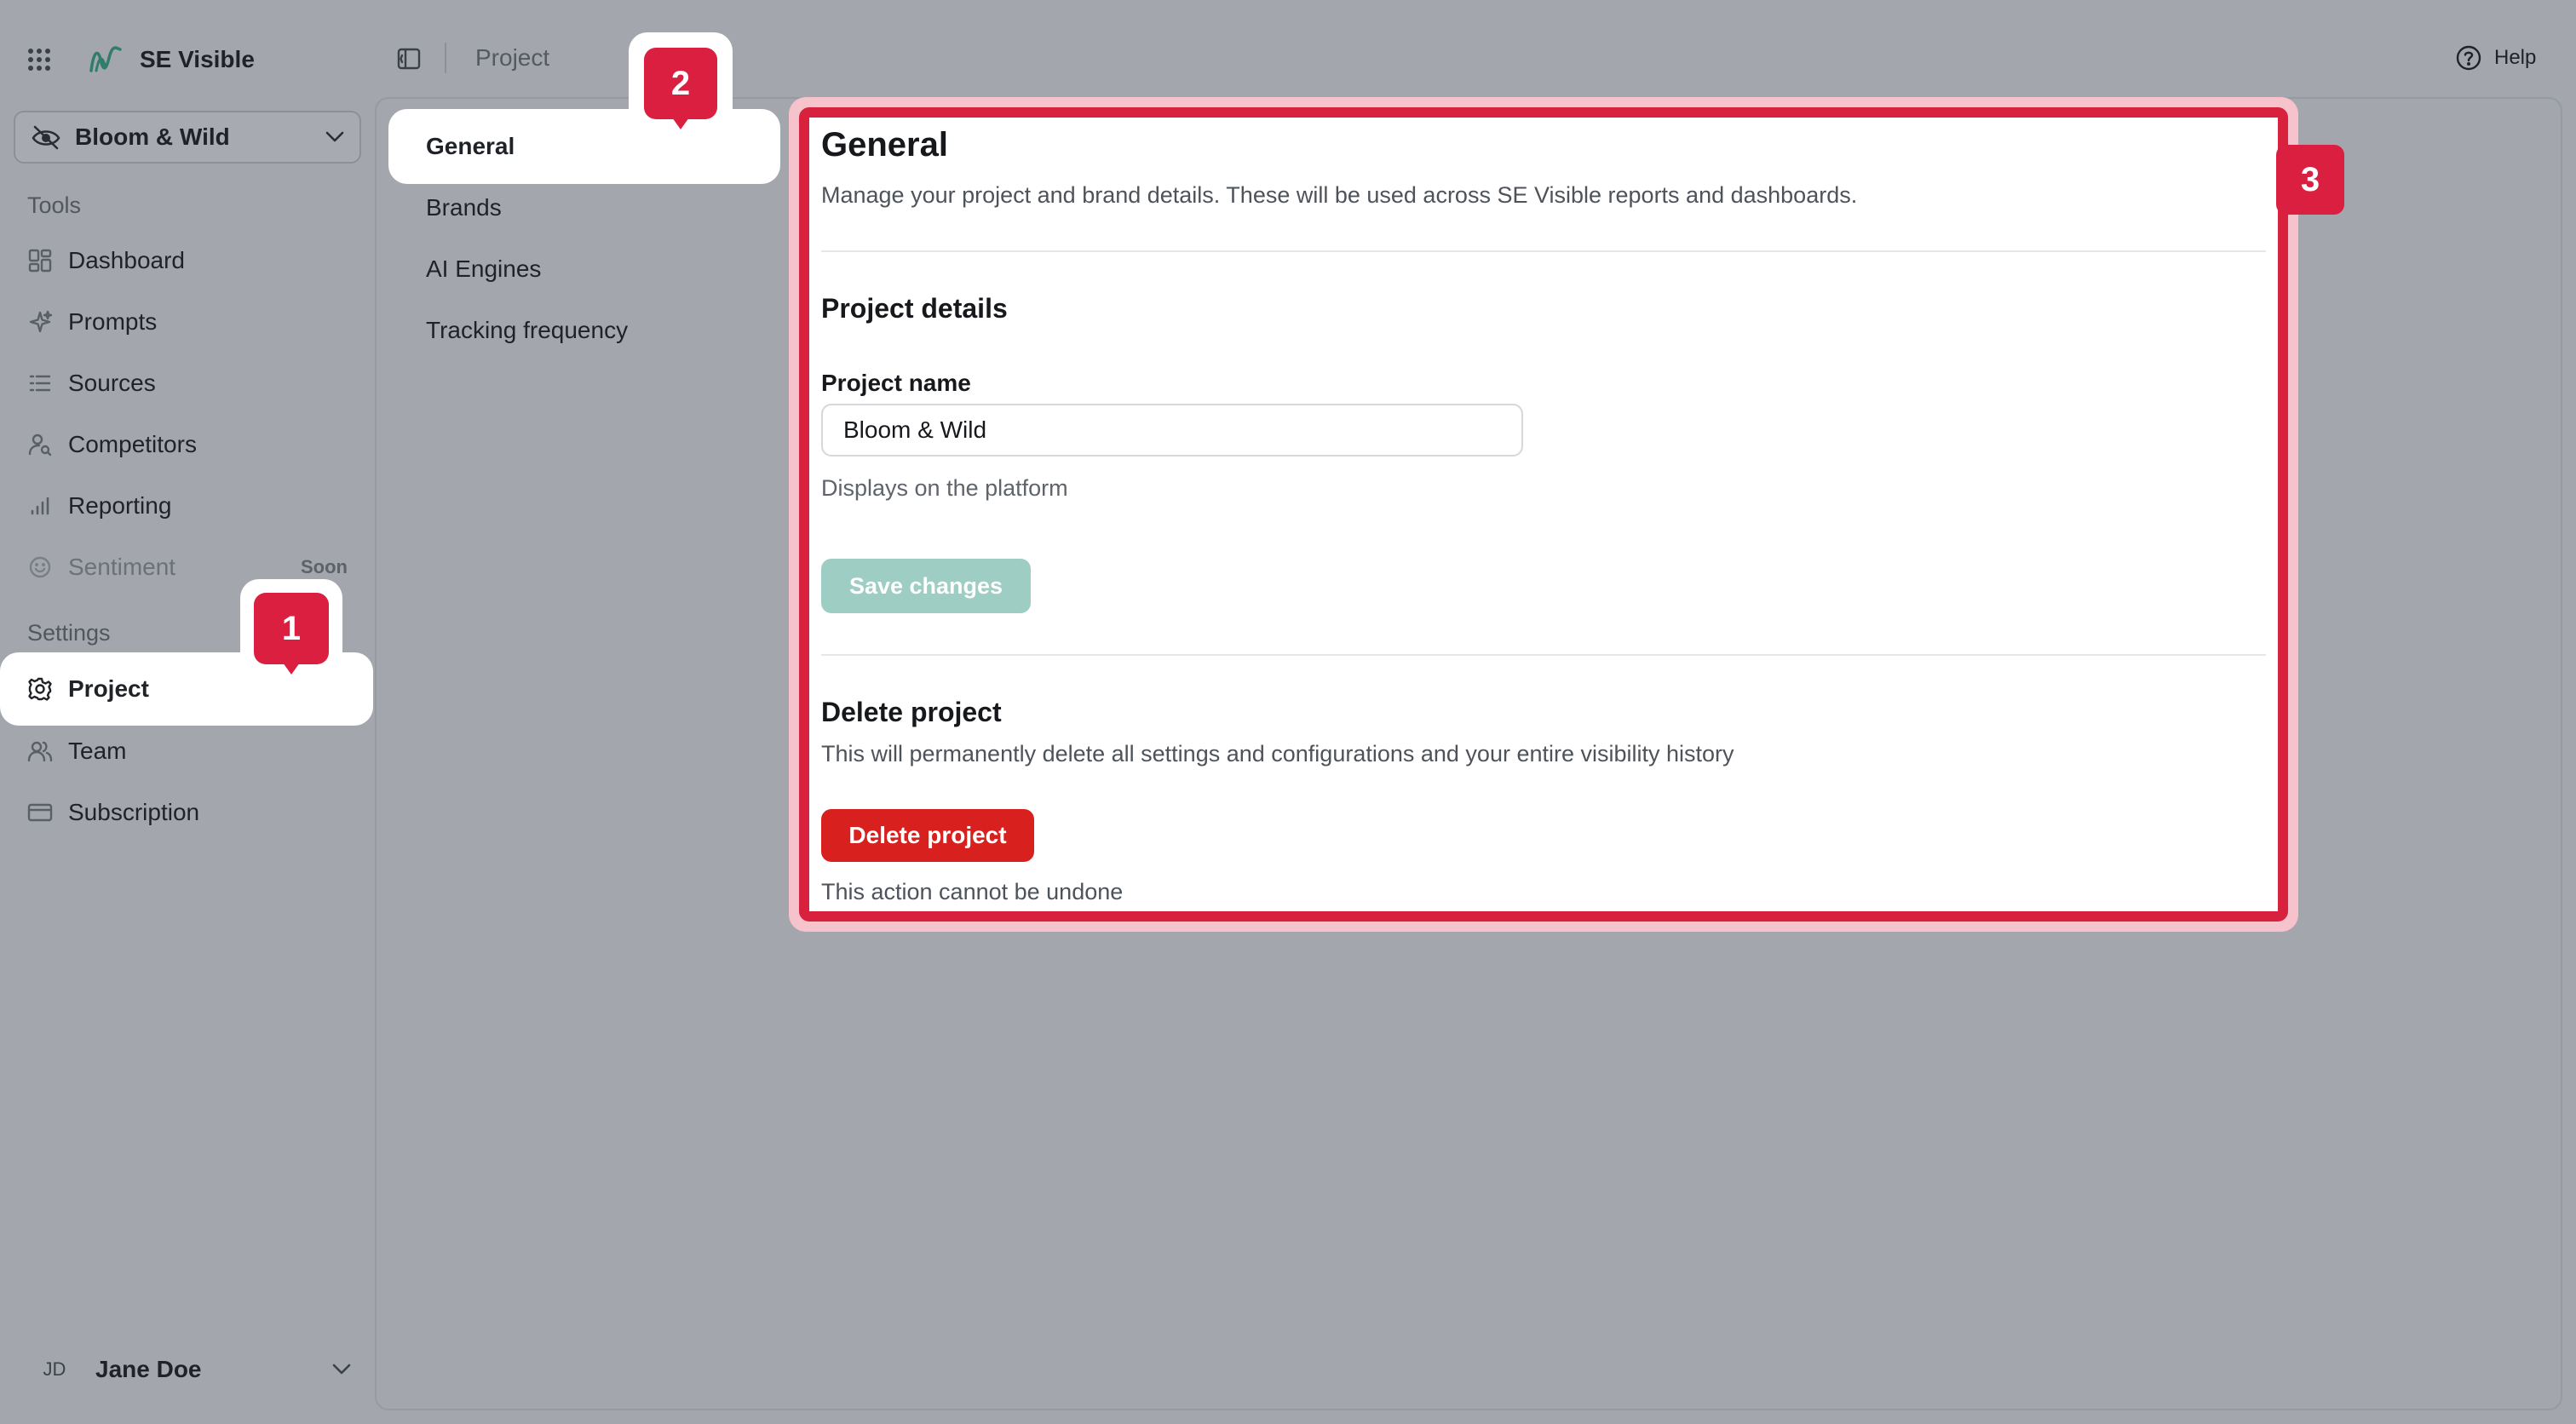 The width and height of the screenshot is (2576, 1424). What do you see at coordinates (133, 444) in the screenshot?
I see `sidebar-item-label: Competitors` at bounding box center [133, 444].